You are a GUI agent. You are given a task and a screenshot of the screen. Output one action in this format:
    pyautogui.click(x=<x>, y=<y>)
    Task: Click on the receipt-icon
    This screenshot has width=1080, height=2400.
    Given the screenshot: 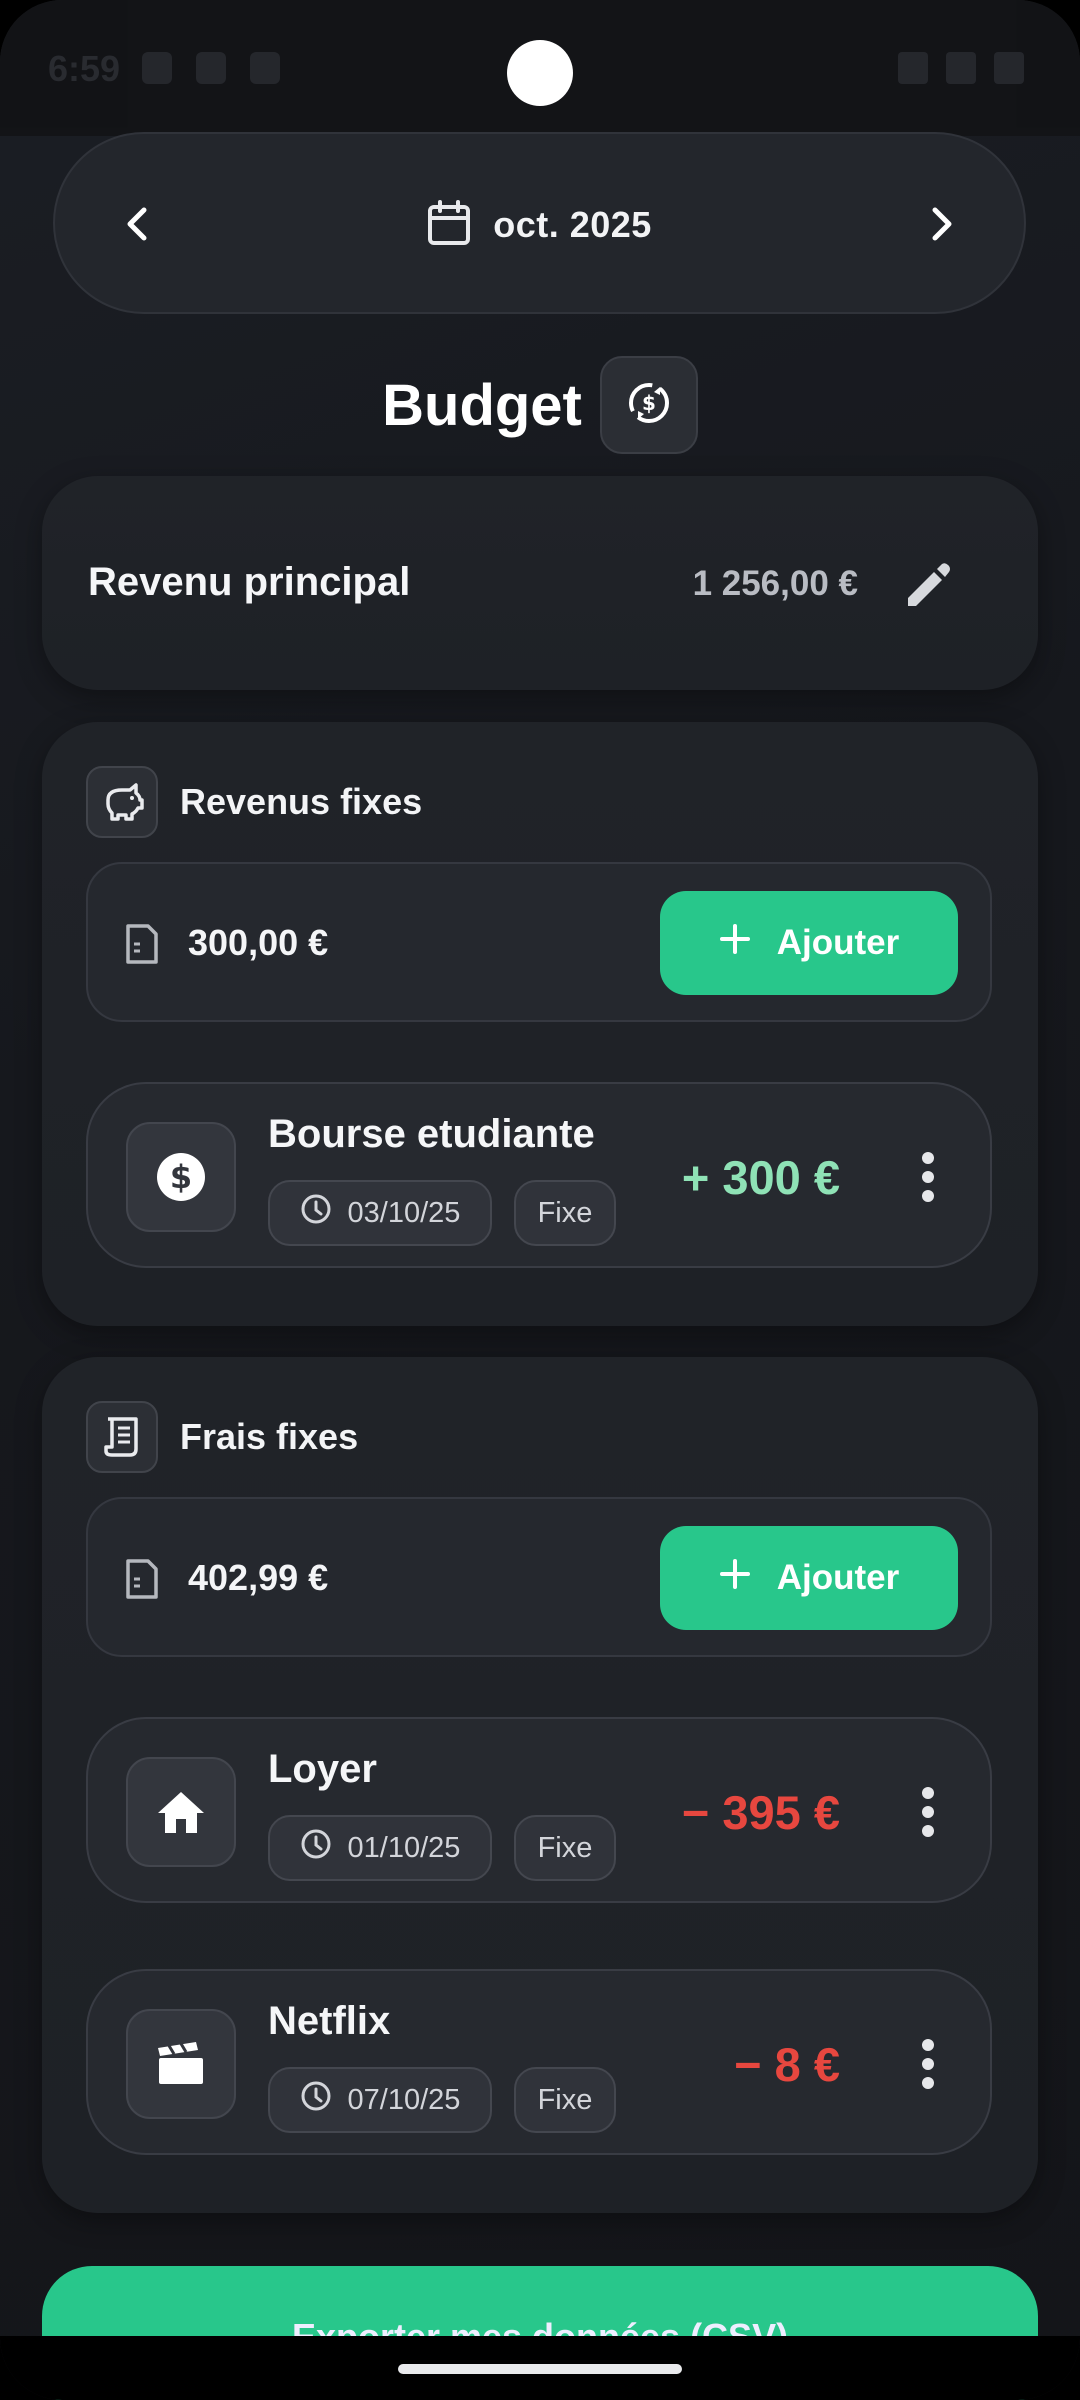 What is the action you would take?
    pyautogui.click(x=122, y=1437)
    